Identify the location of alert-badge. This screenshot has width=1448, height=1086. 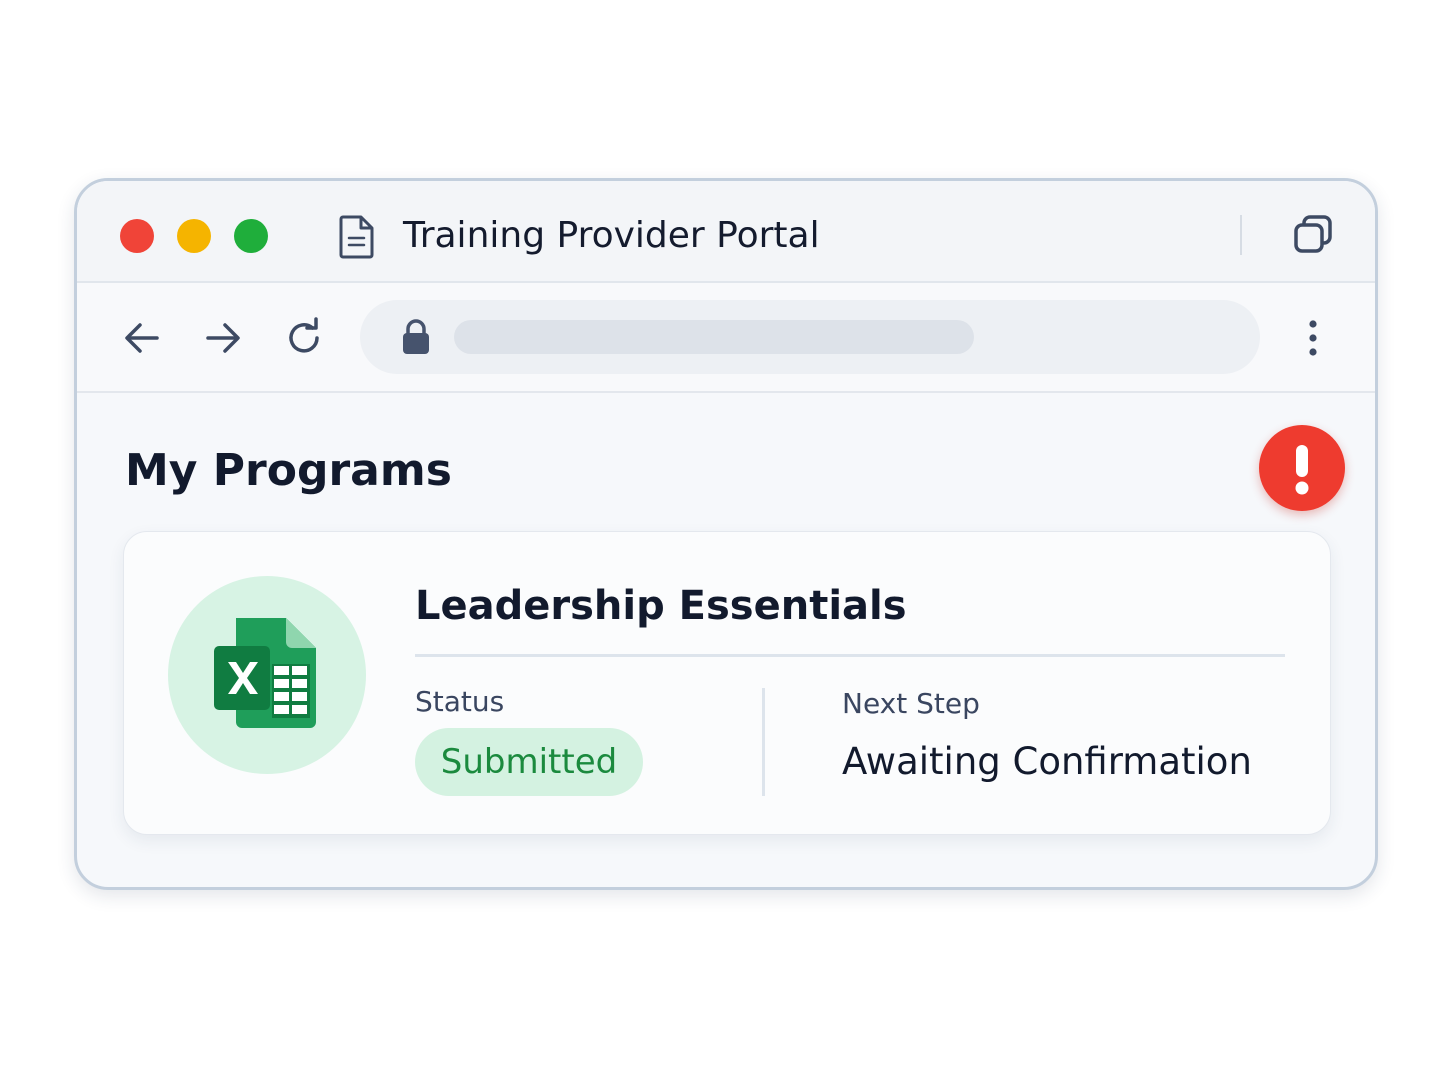
(1302, 468).